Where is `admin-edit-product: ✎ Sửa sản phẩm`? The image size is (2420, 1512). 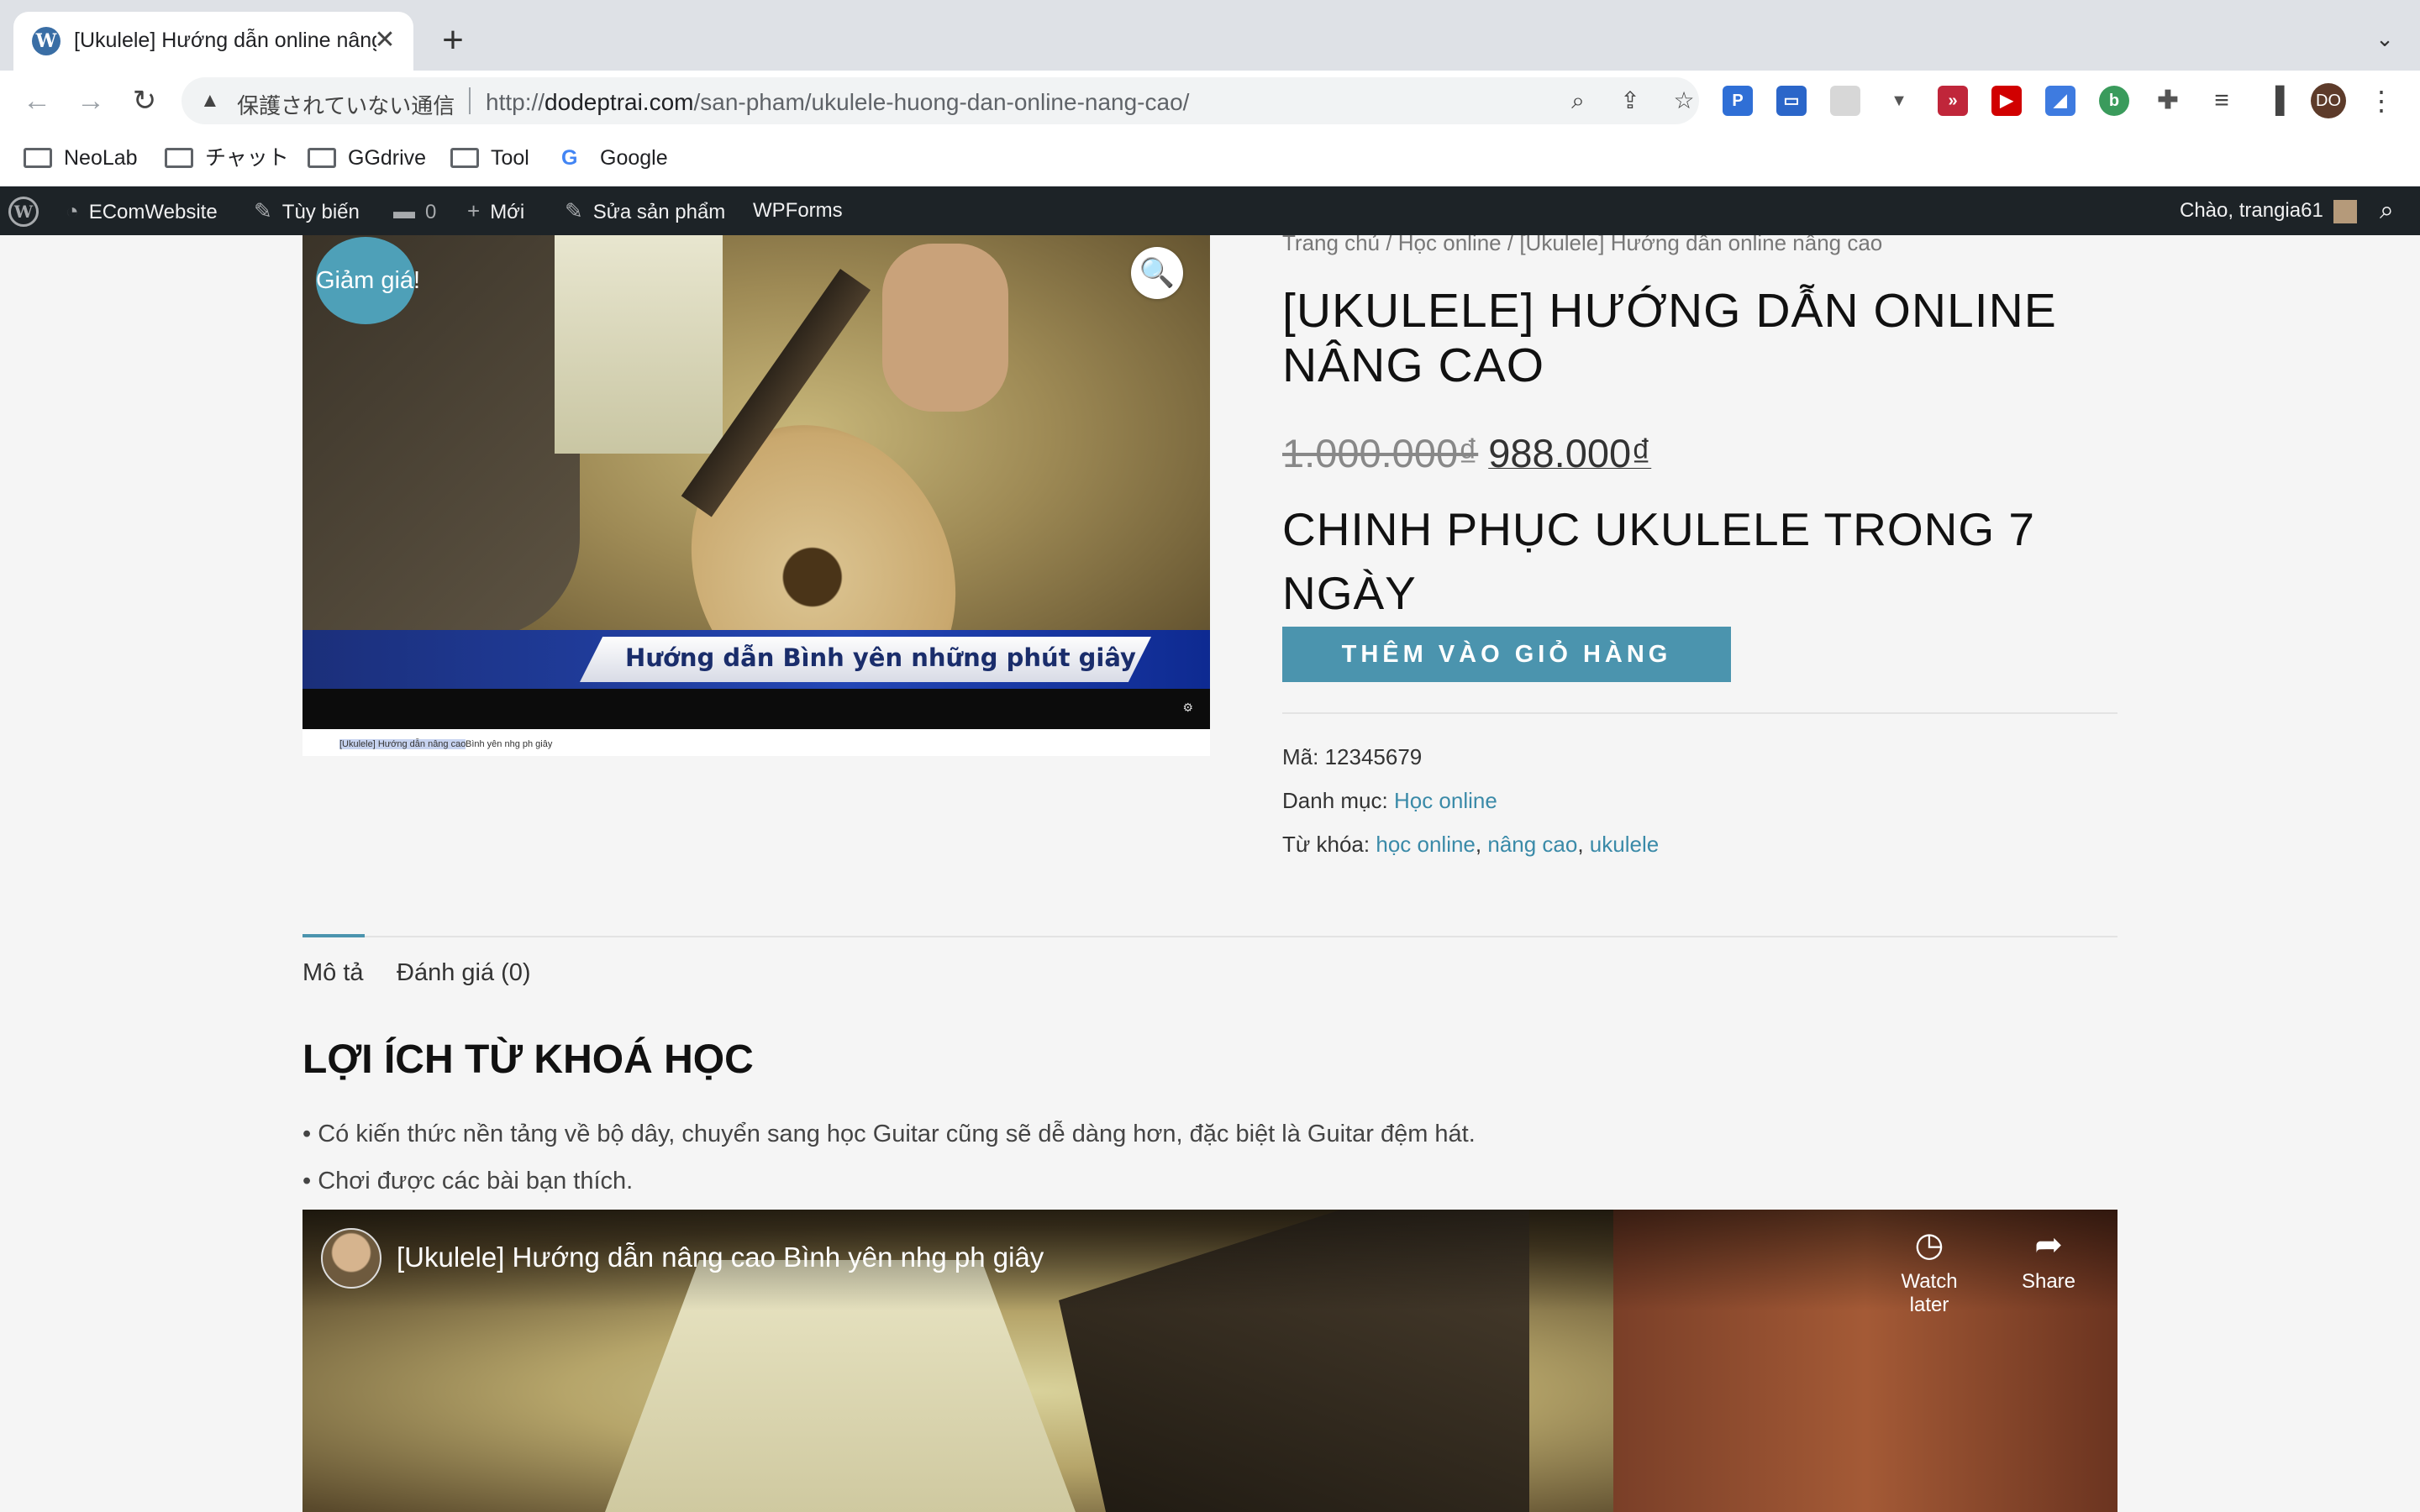 admin-edit-product: ✎ Sửa sản phẩm is located at coordinates (645, 210).